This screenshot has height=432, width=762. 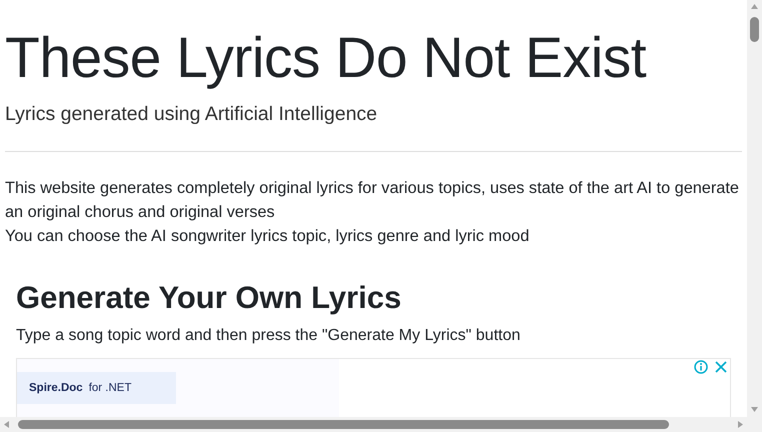 I want to click on intro-text: This website generates completely original lyrics for various topics, uses state of the art AI to generate an original chorus and original verses, so click(x=372, y=200).